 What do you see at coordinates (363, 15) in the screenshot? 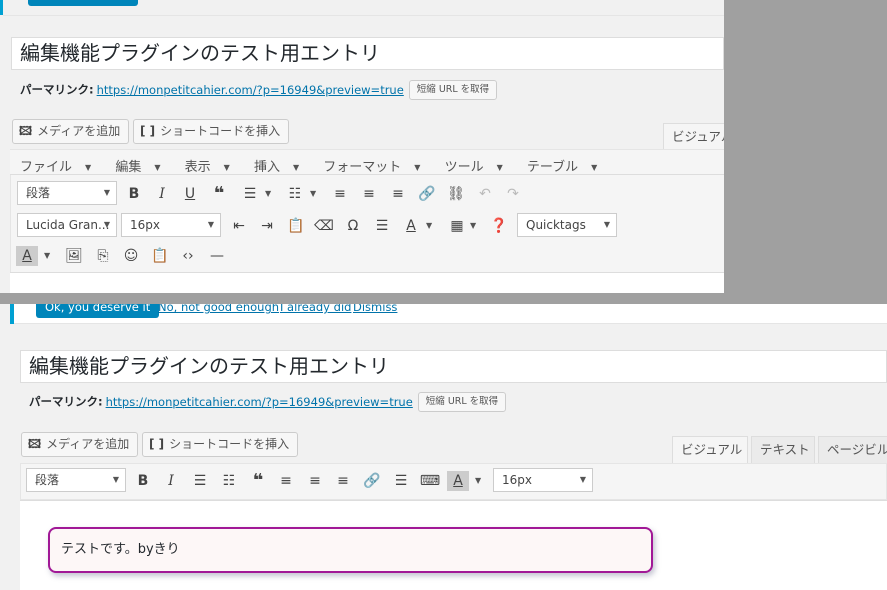
I see `notice-divider` at bounding box center [363, 15].